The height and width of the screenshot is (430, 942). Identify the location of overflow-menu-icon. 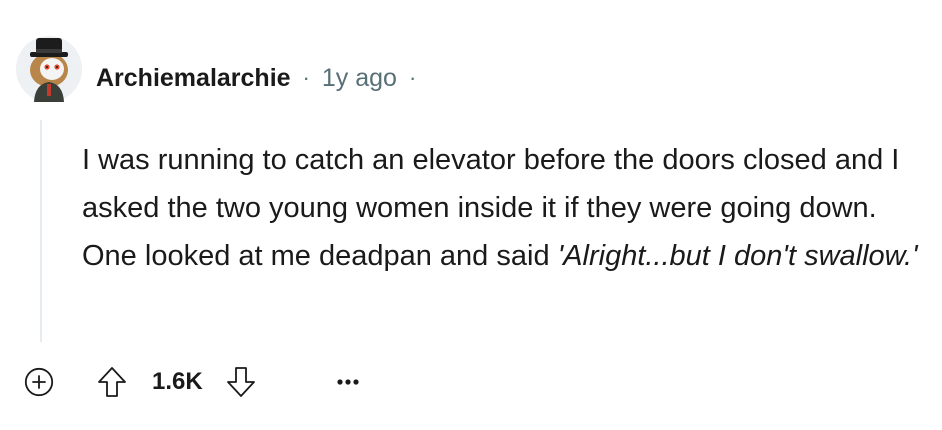
(348, 382).